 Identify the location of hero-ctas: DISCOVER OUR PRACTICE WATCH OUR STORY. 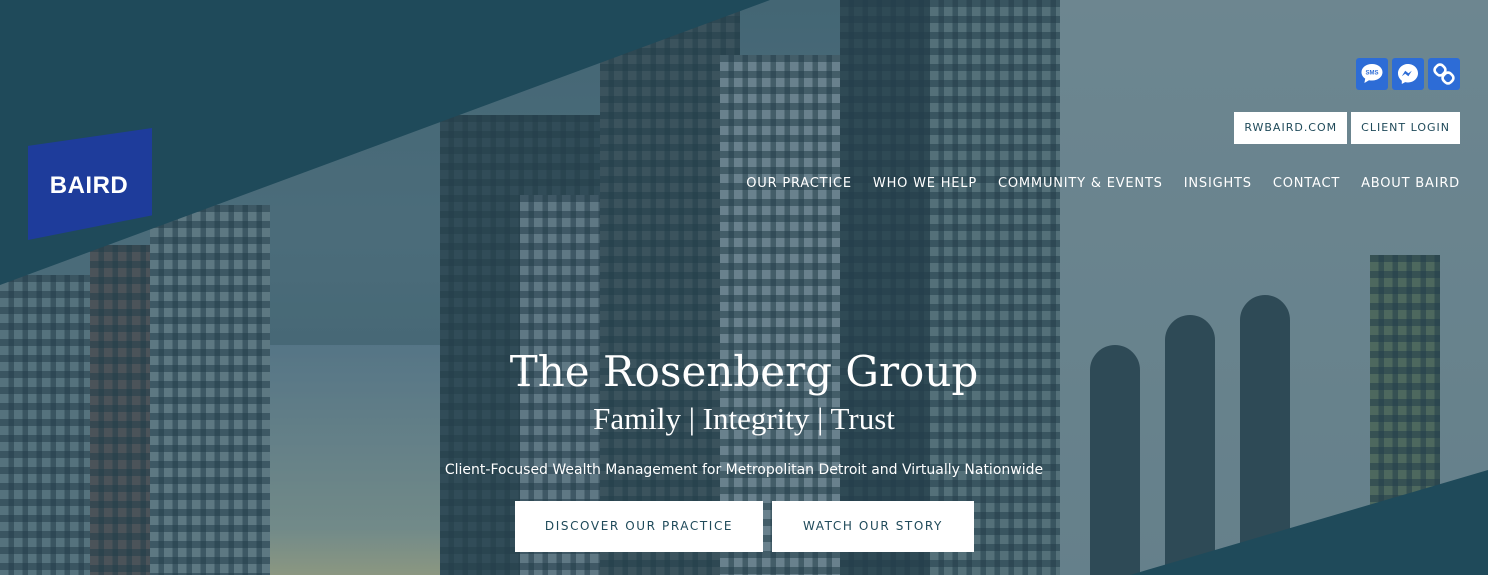
(744, 526).